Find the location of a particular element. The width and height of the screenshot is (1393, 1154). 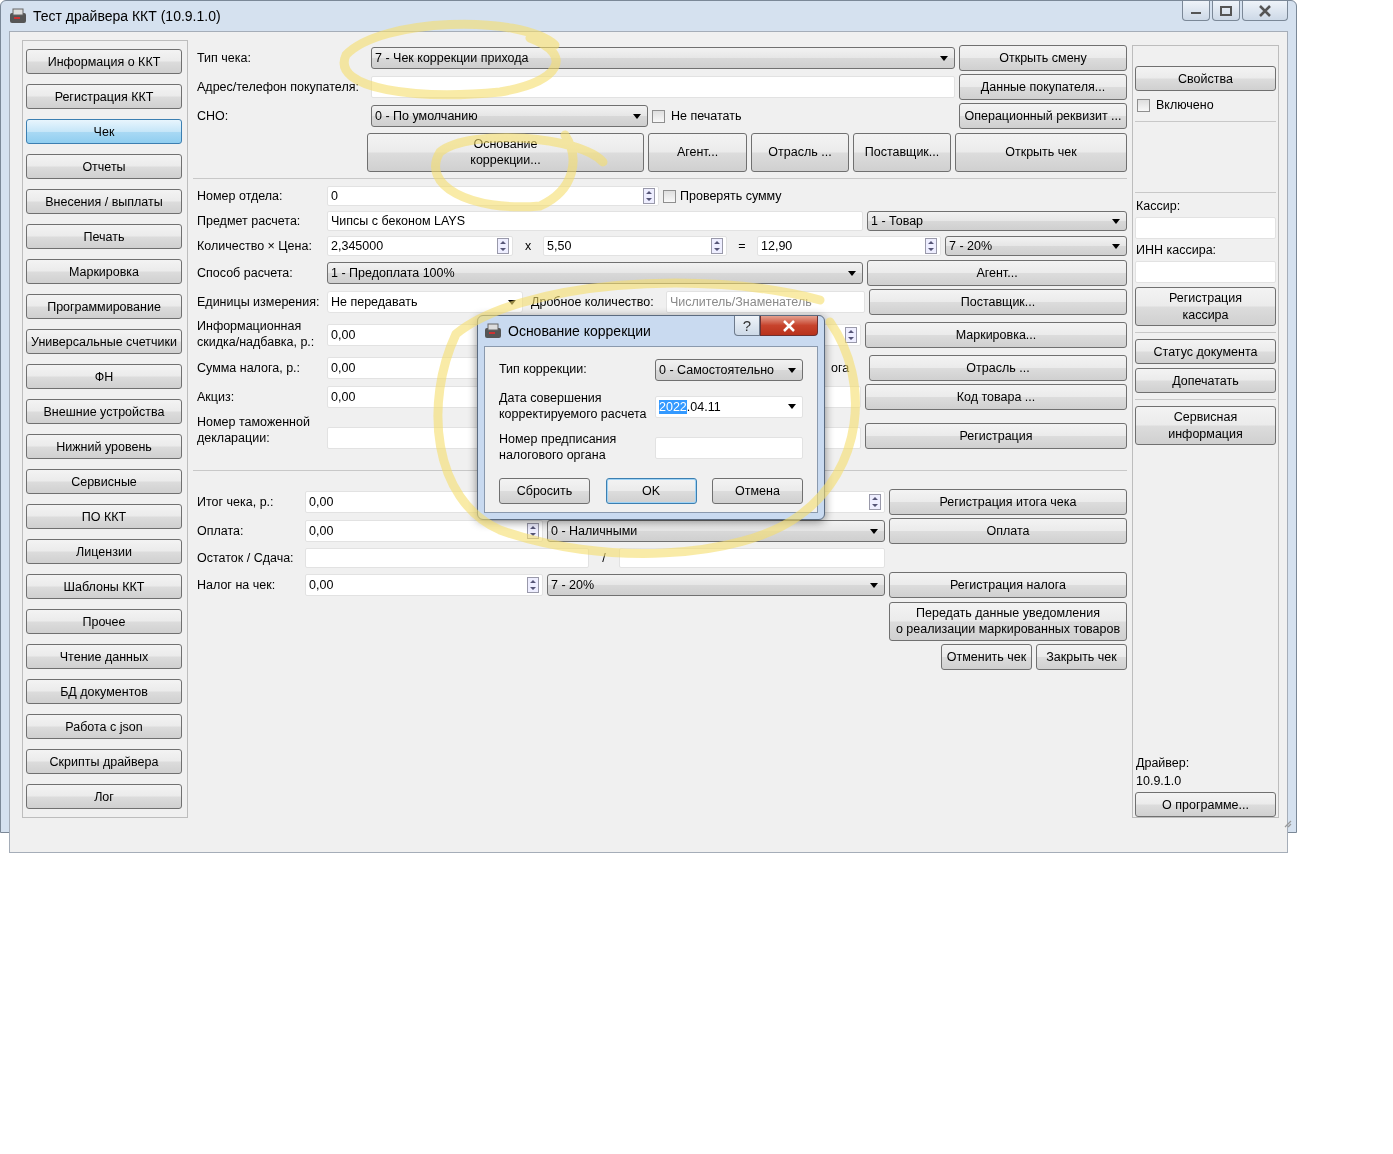

cashier-field is located at coordinates (1205, 228).